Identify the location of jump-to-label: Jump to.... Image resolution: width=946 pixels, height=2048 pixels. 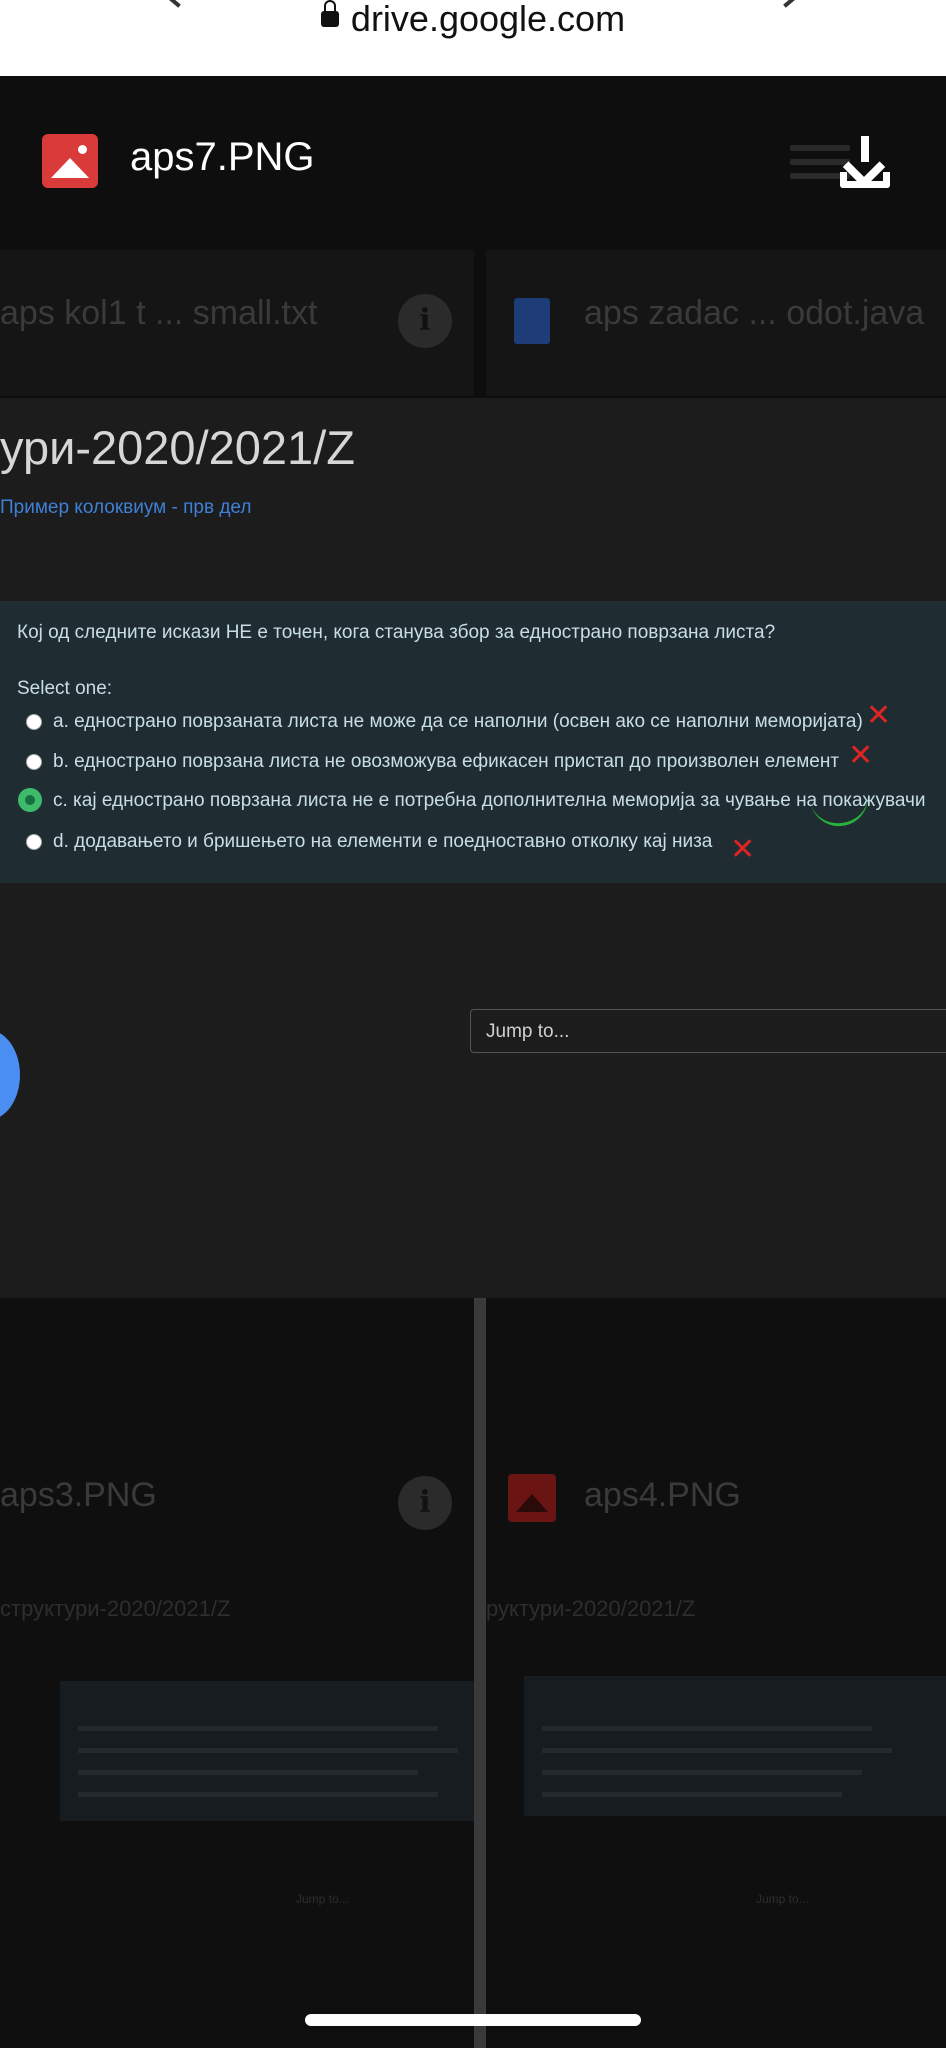
(528, 1031).